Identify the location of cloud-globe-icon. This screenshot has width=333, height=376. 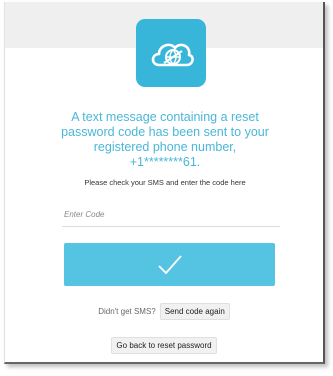
(172, 55).